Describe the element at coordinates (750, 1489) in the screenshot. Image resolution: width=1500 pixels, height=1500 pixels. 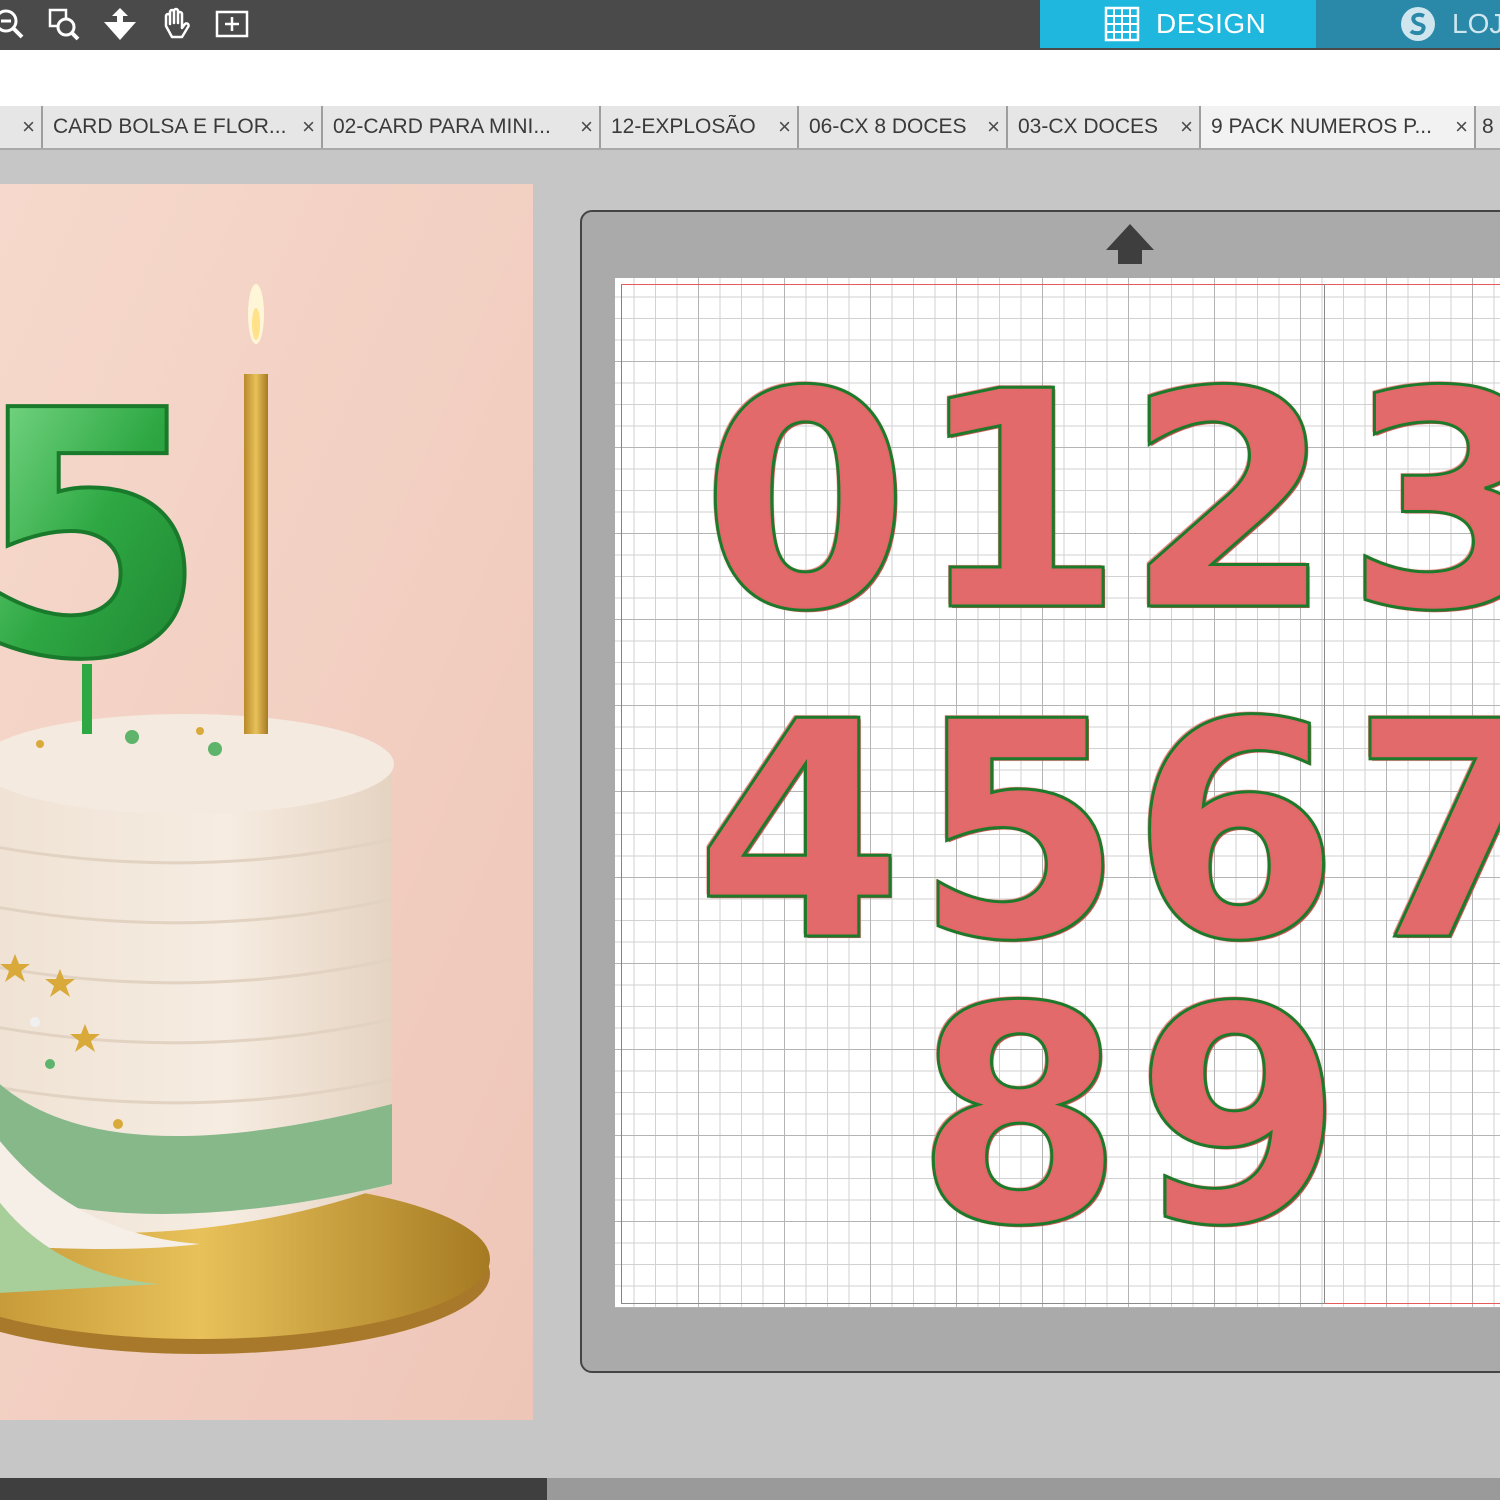
I see `horizontal-scrollbar` at that location.